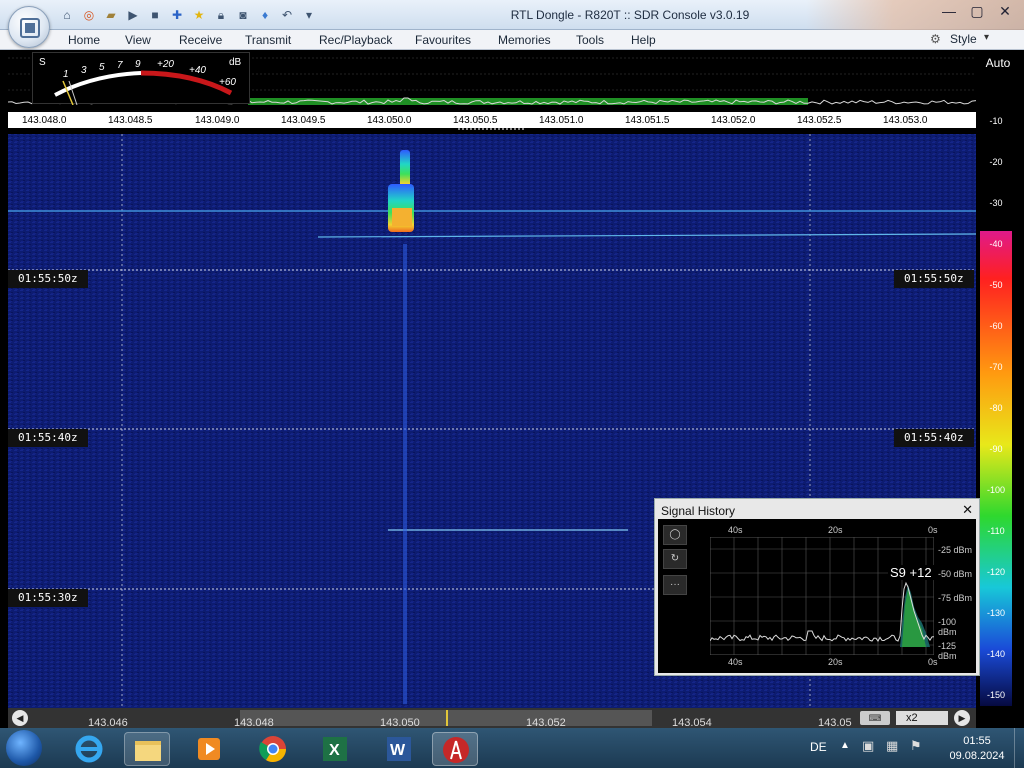 The width and height of the screenshot is (1024, 768). Describe the element at coordinates (675, 559) in the screenshot. I see `reset-icon: ↻` at that location.